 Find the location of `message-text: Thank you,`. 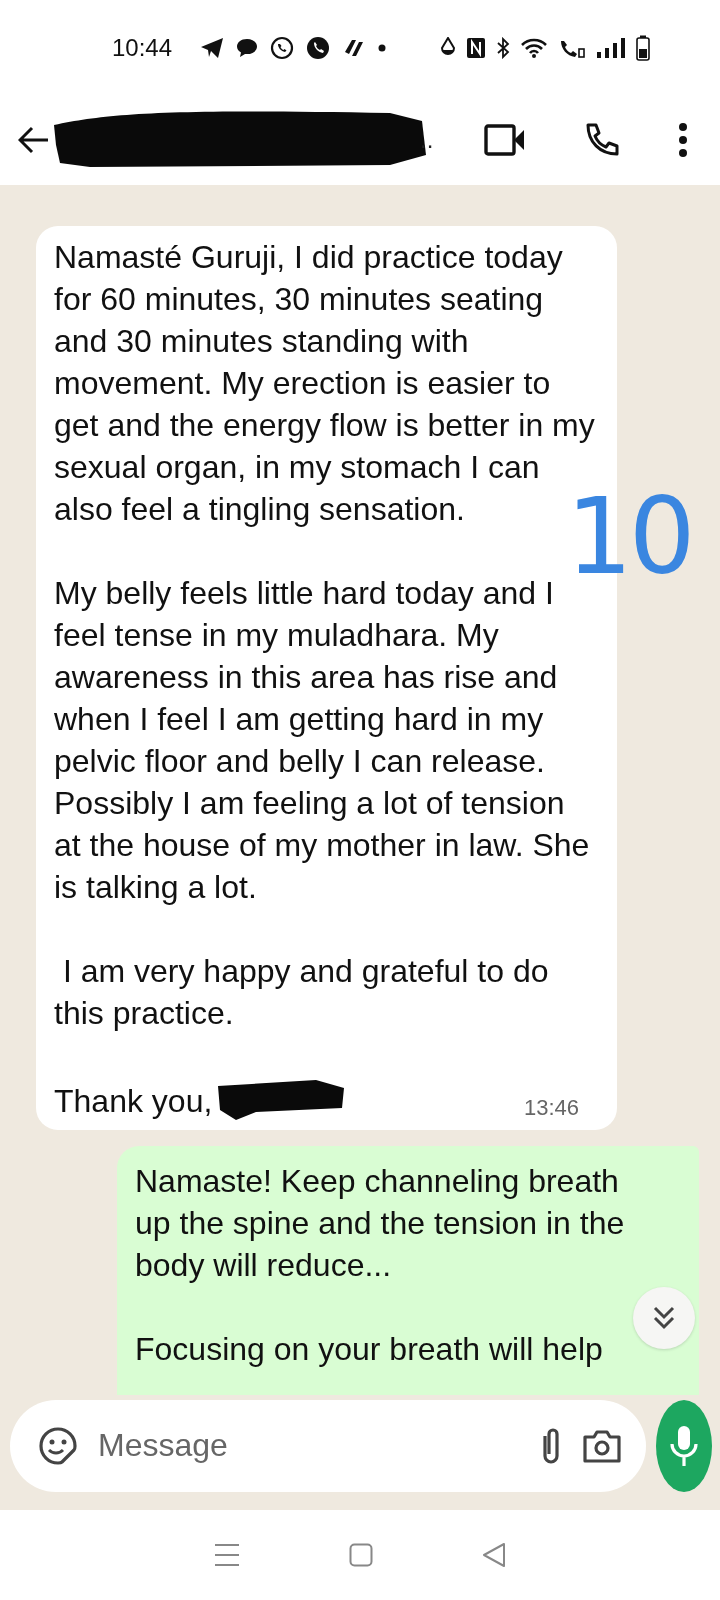

message-text: Thank you, is located at coordinates (133, 1101).